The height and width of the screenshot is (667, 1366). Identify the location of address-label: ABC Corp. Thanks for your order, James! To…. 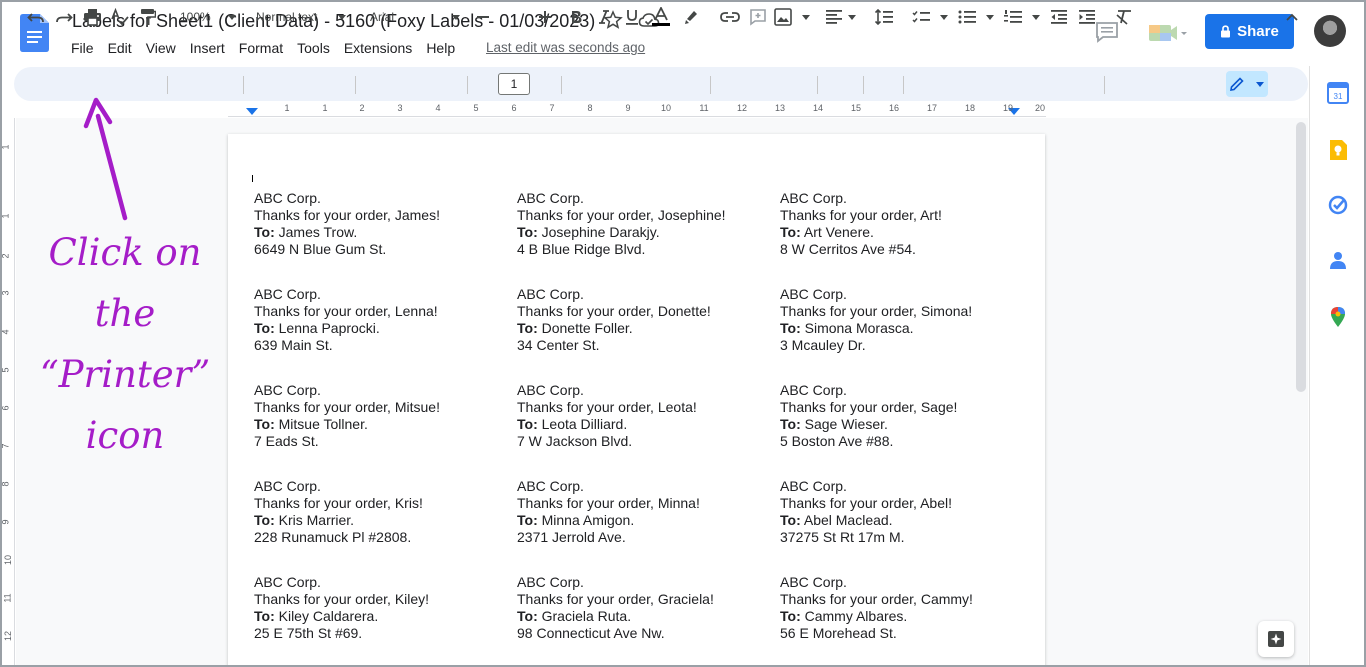
(379, 224).